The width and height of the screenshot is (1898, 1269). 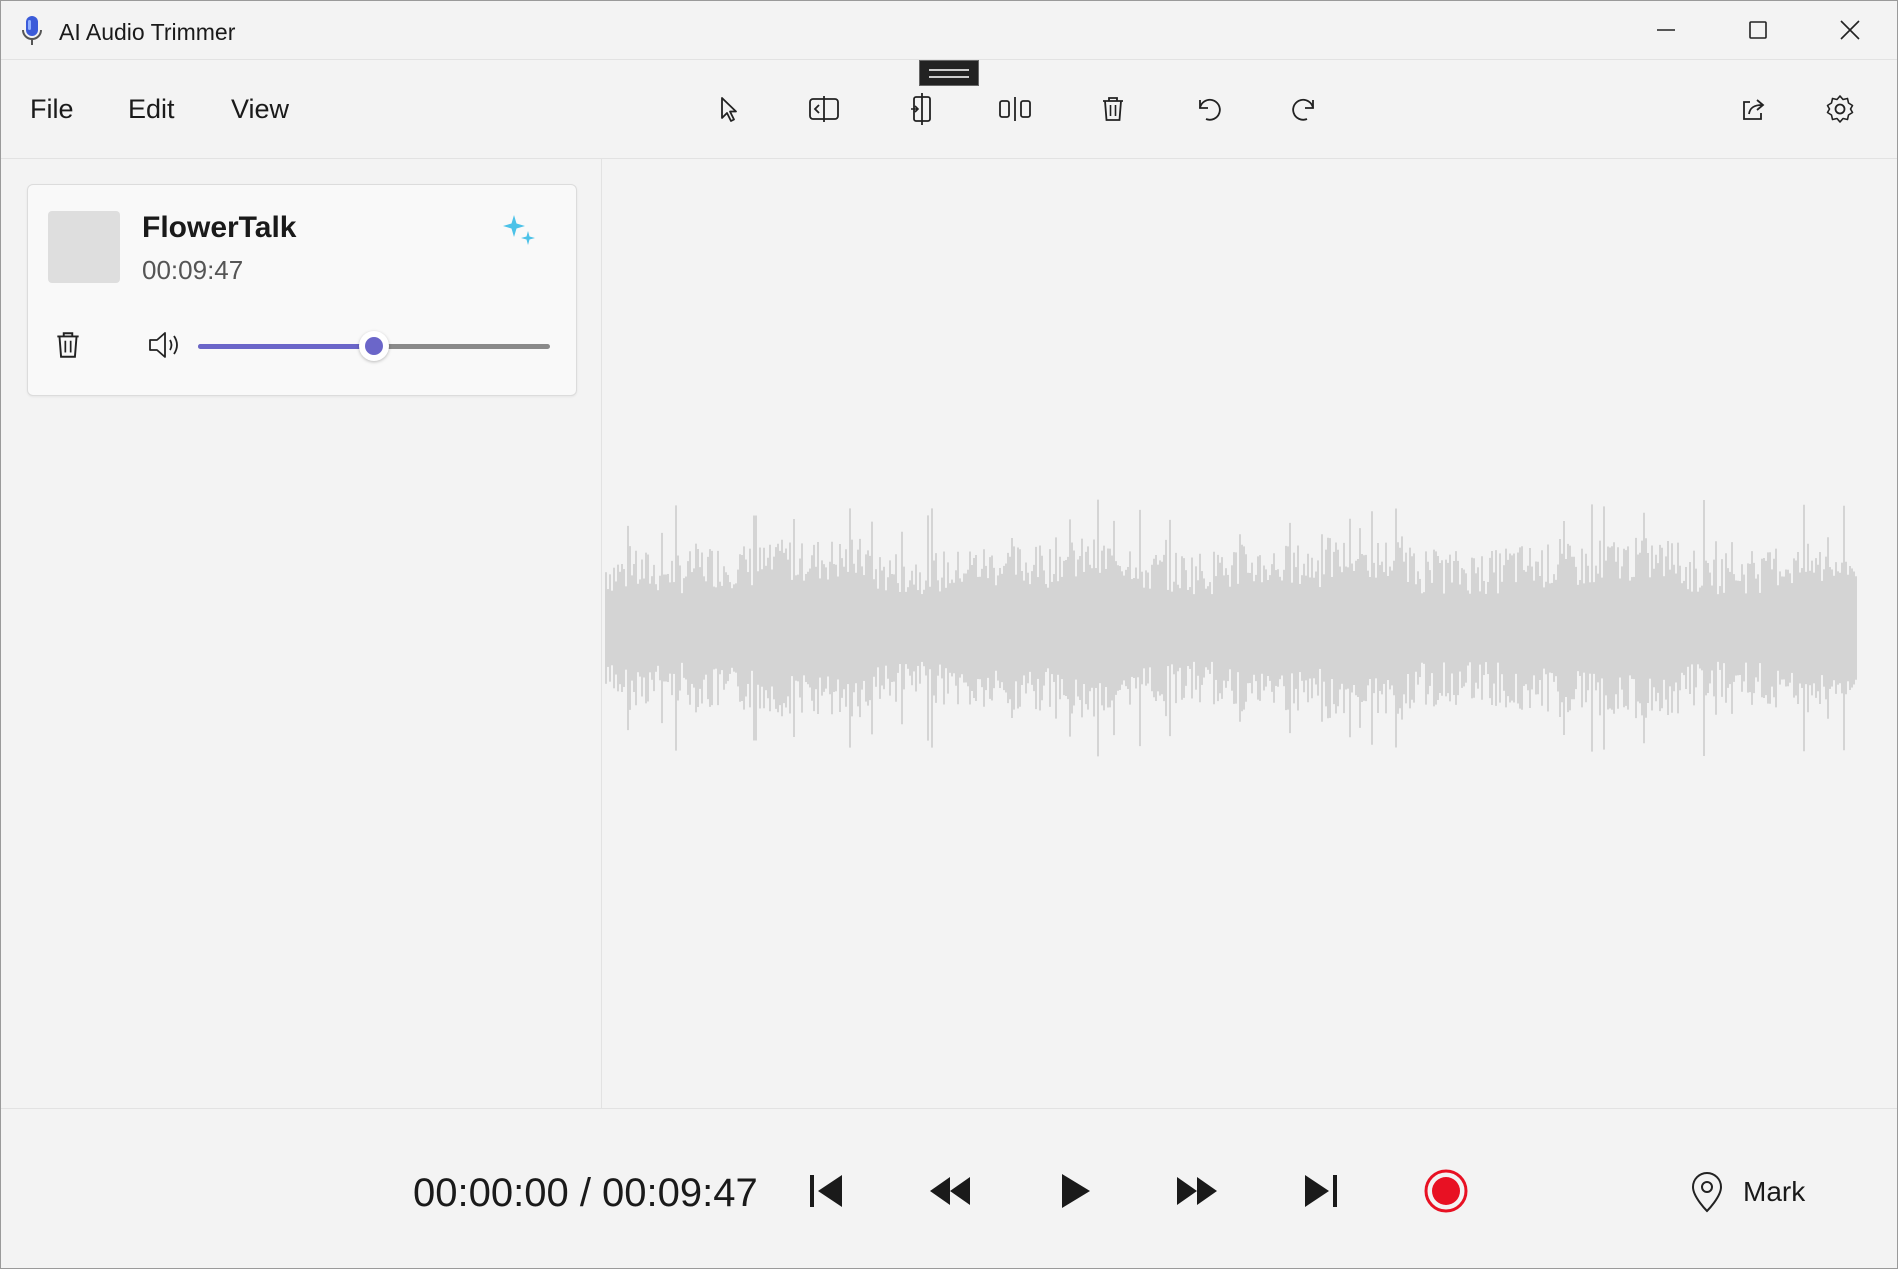 What do you see at coordinates (193, 270) in the screenshot?
I see `track-duration: 00:09:47` at bounding box center [193, 270].